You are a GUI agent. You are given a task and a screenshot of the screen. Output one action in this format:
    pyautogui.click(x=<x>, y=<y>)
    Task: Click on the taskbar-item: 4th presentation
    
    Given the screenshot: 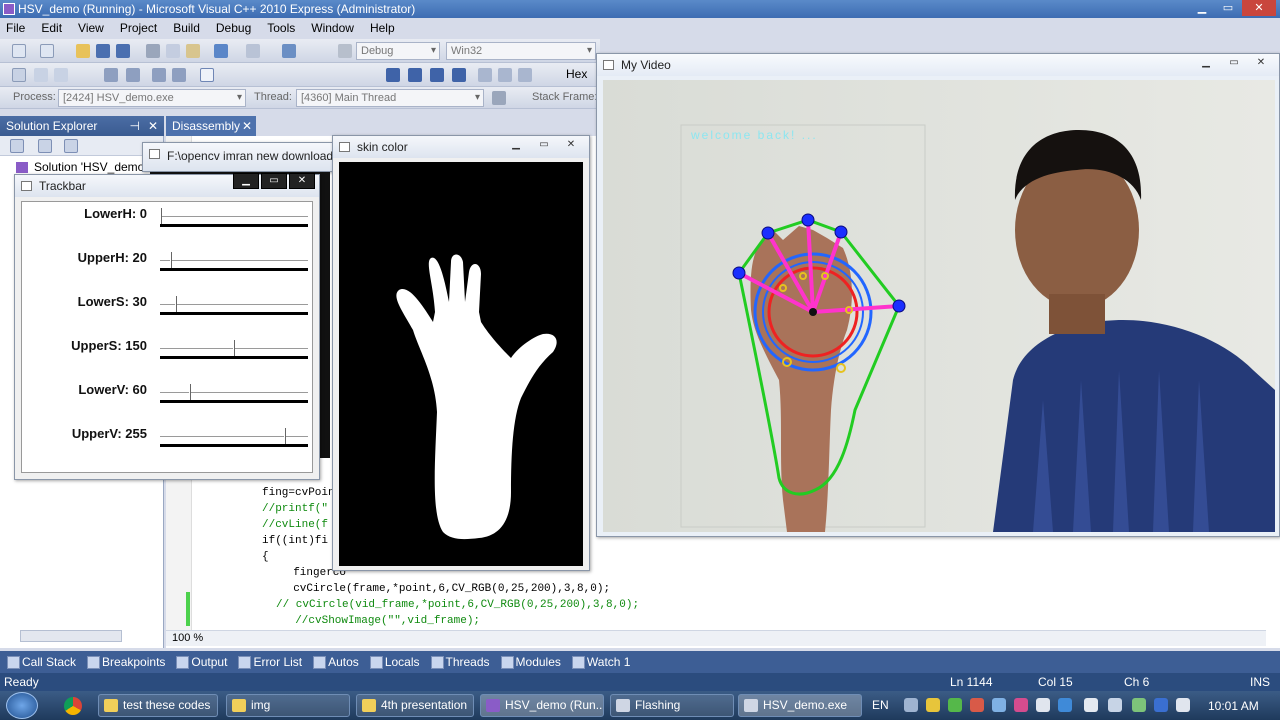 What is the action you would take?
    pyautogui.click(x=415, y=705)
    